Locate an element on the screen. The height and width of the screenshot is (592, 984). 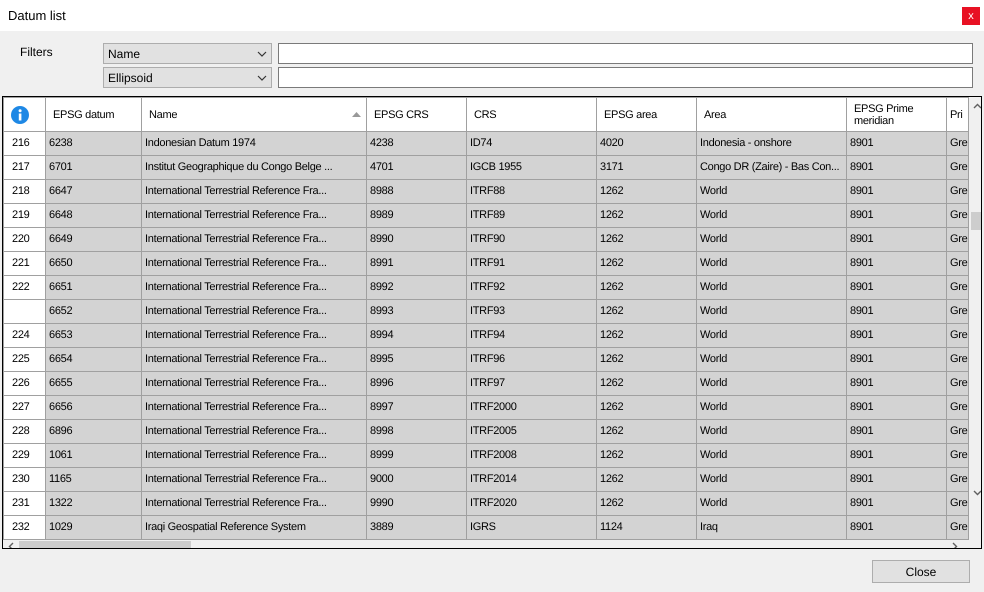
column-header: Pri is located at coordinates (957, 115).